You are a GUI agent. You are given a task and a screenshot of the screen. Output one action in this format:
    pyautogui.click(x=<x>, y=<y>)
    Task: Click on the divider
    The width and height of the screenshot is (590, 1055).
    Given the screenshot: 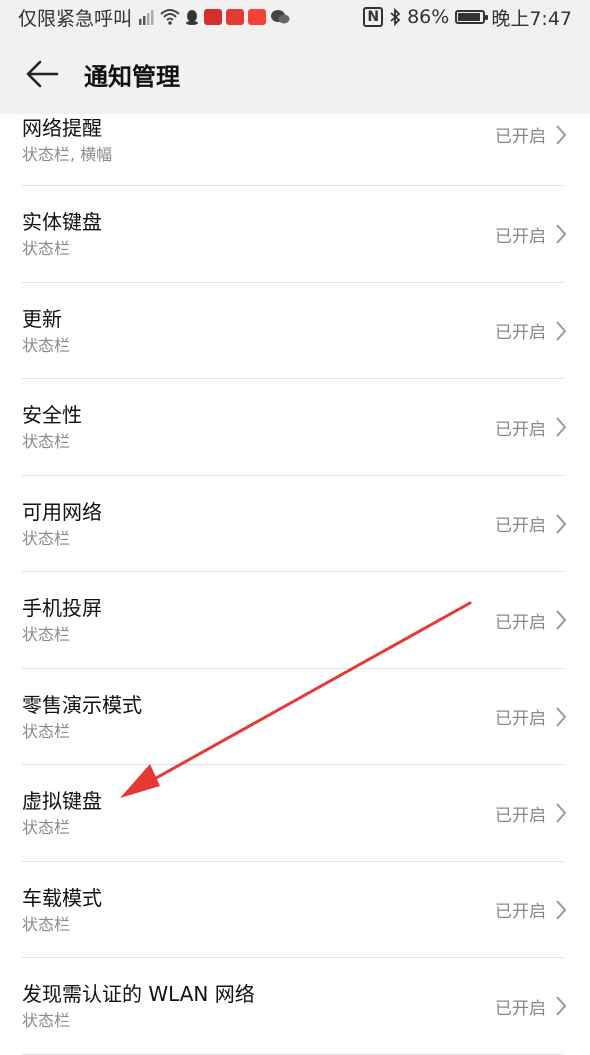 What is the action you would take?
    pyautogui.click(x=293, y=1054)
    